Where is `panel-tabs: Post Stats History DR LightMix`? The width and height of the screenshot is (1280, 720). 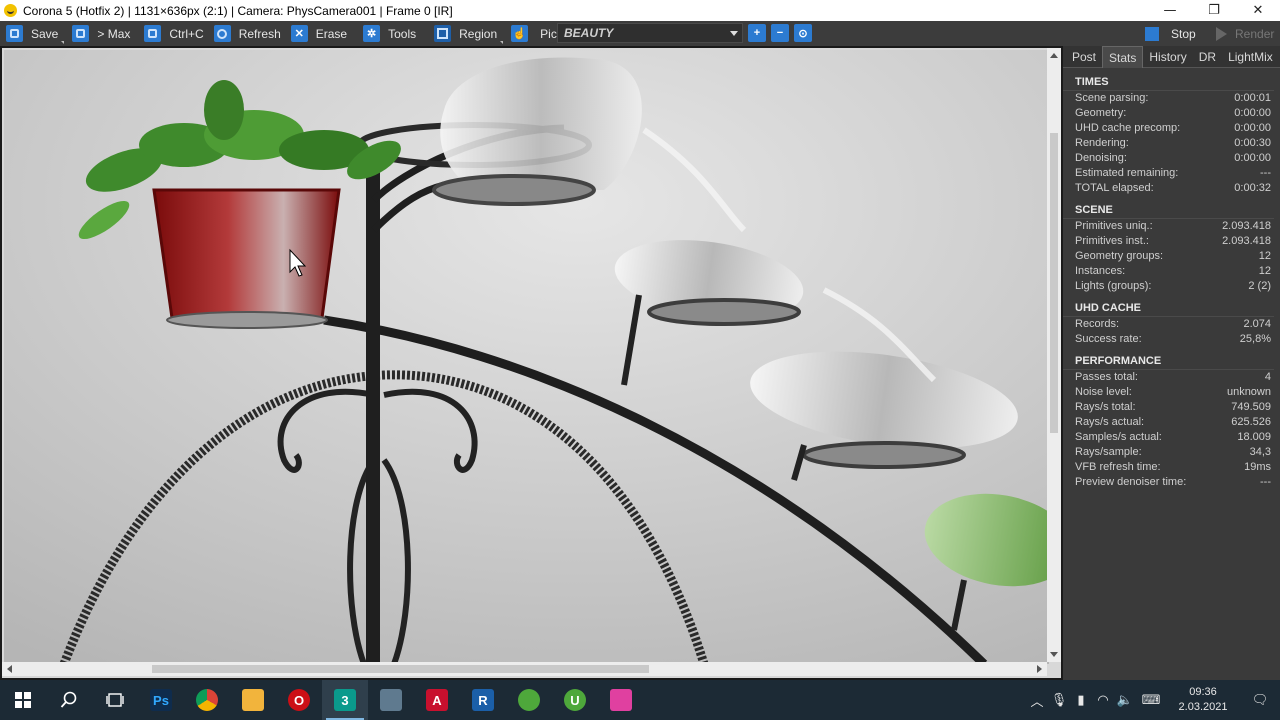
panel-tabs: Post Stats History DR LightMix is located at coordinates (1171, 57).